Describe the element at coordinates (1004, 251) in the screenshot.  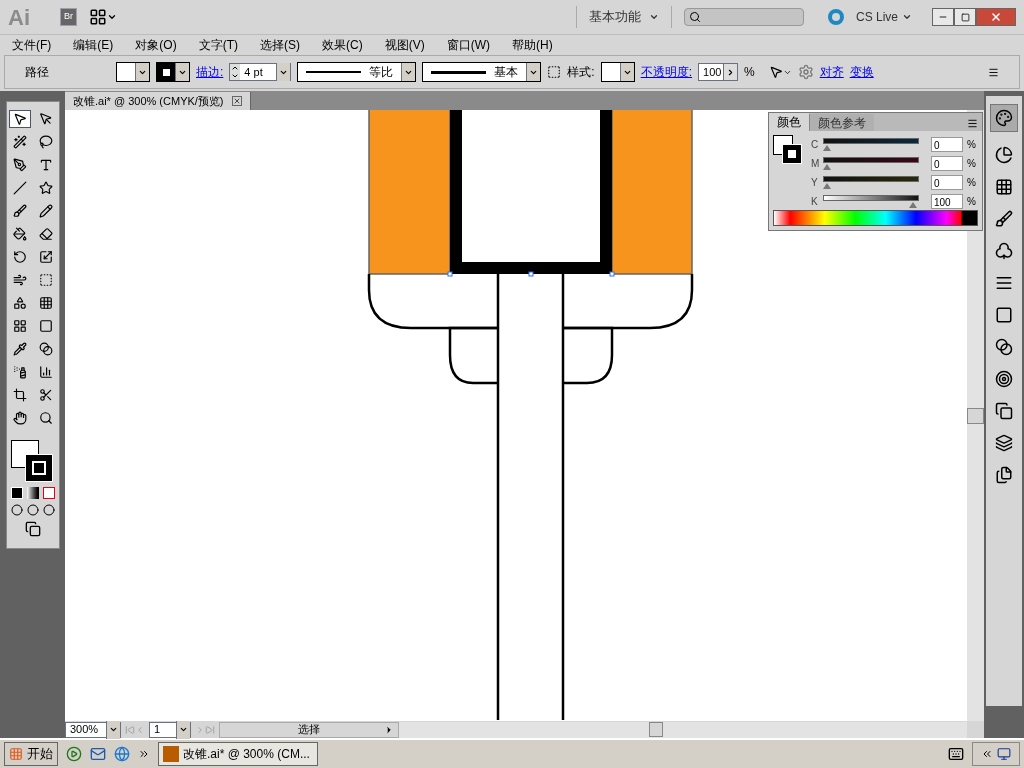
I see `club-icon` at that location.